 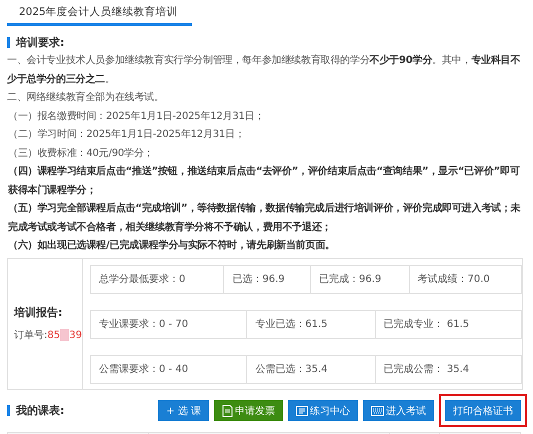 What do you see at coordinates (377, 411) in the screenshot?
I see `keyboard-icon` at bounding box center [377, 411].